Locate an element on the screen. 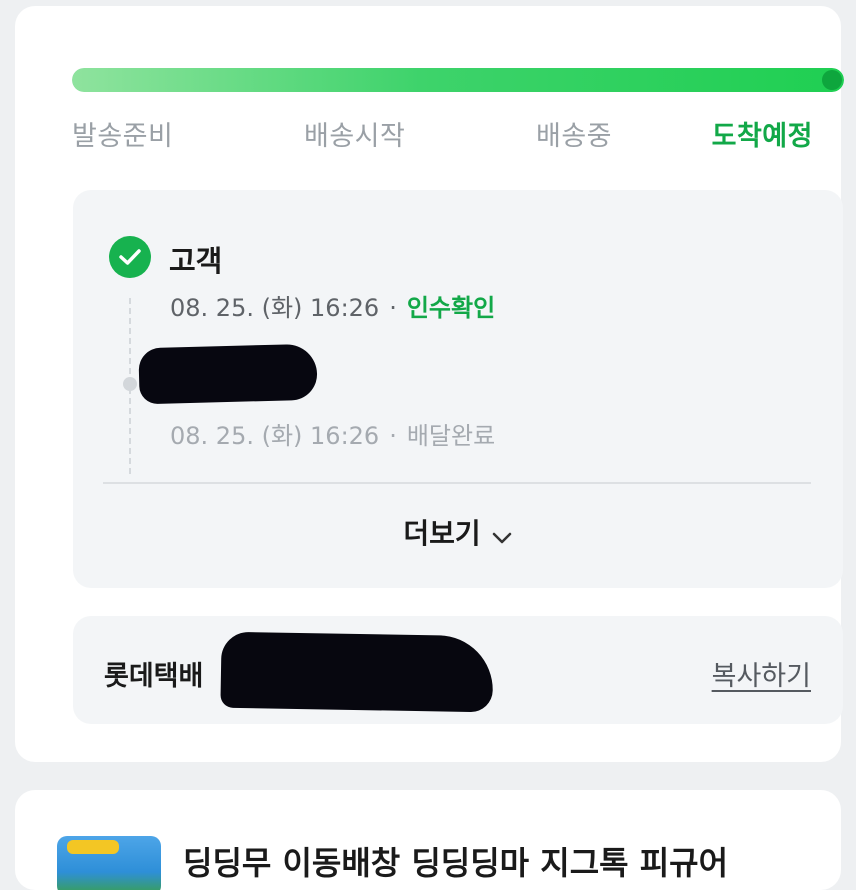 The image size is (856, 890). show-more-button: 더보기 is located at coordinates (458, 532).